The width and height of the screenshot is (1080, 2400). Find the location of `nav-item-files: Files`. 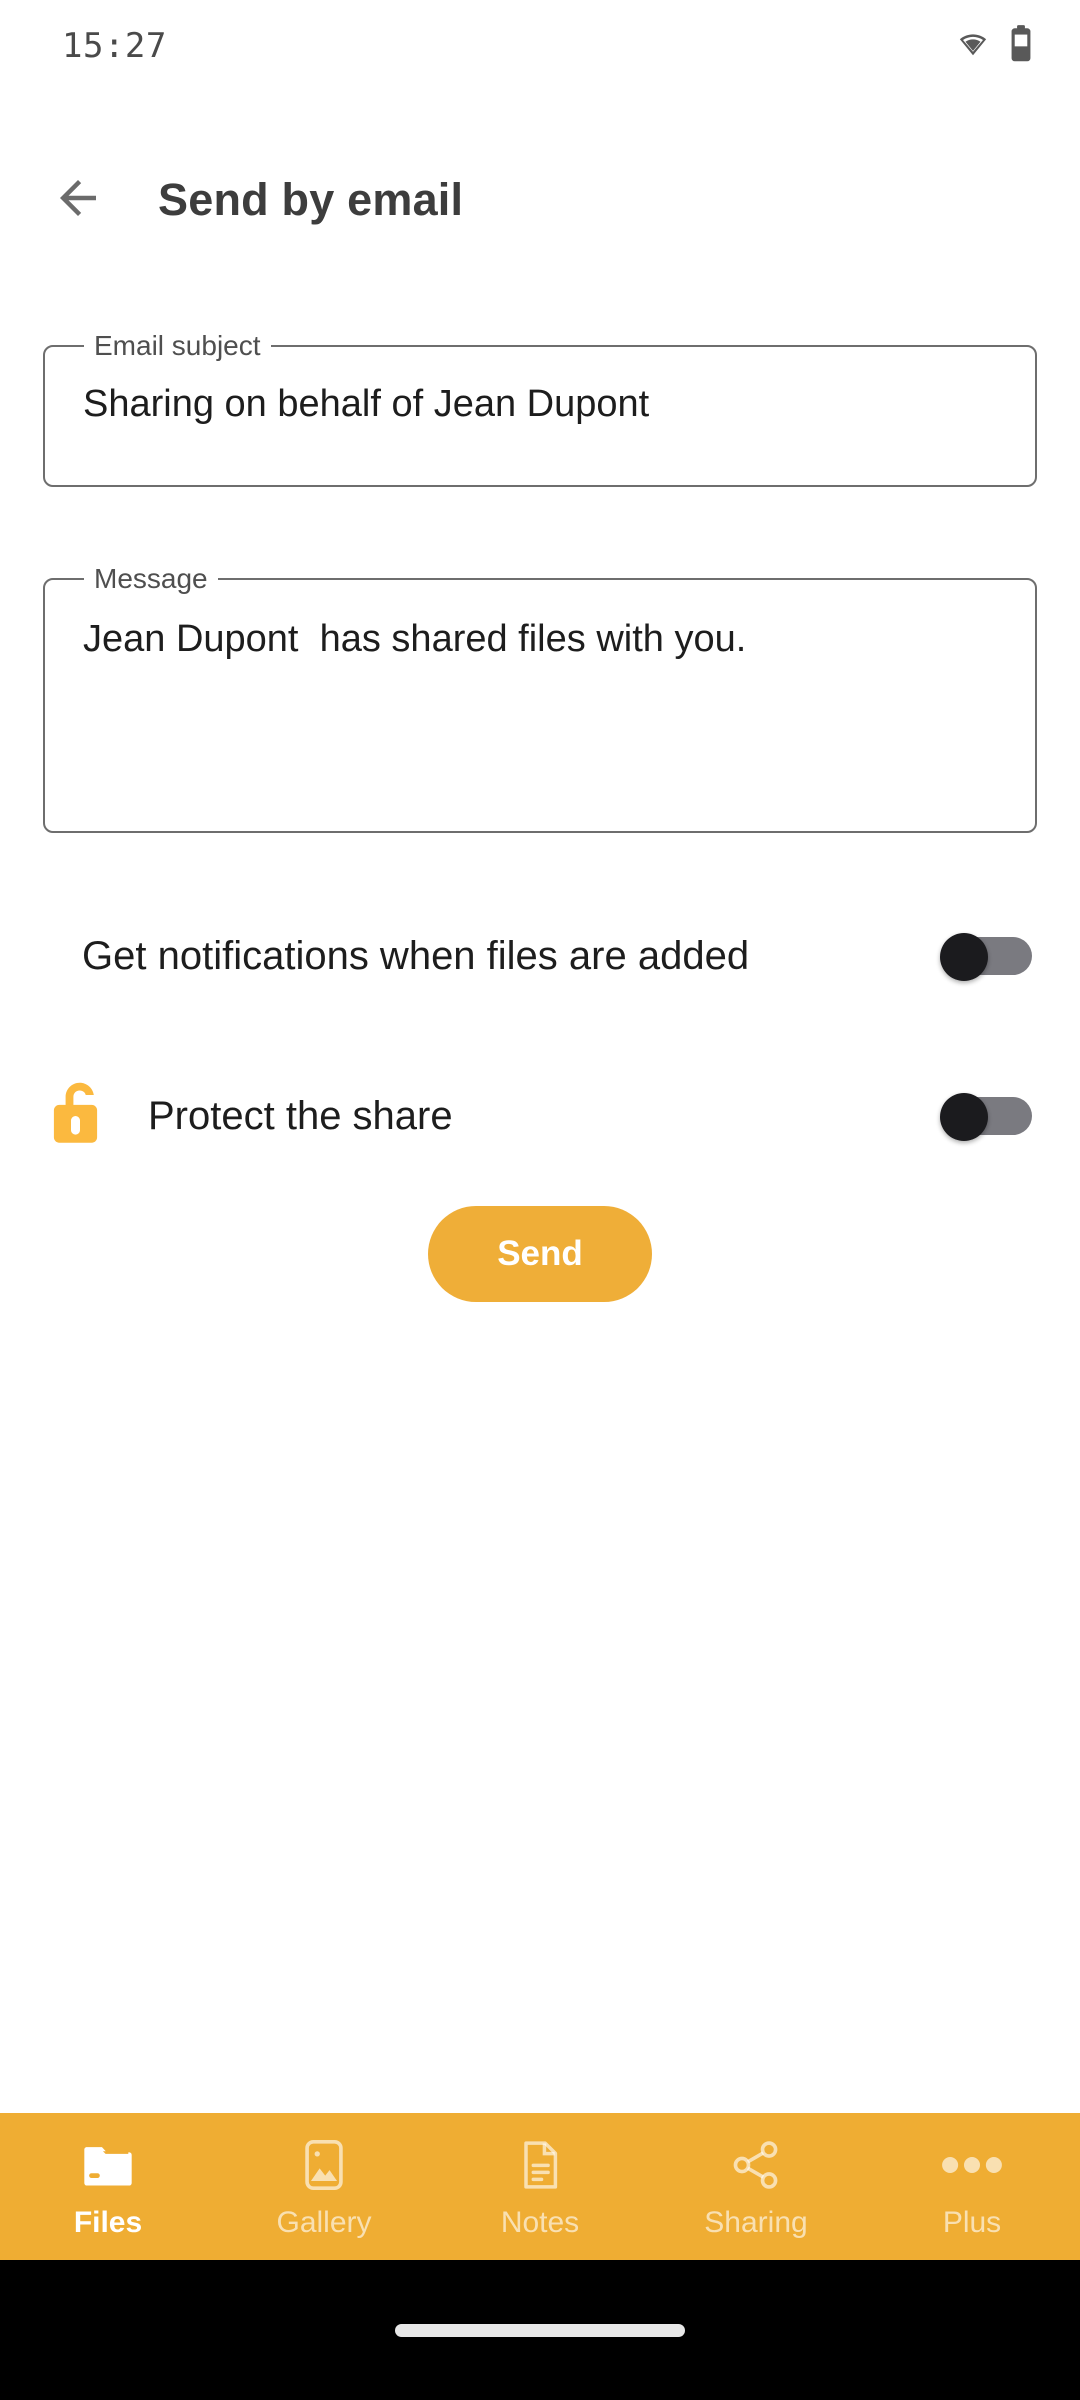

nav-item-files: Files is located at coordinates (108, 2186).